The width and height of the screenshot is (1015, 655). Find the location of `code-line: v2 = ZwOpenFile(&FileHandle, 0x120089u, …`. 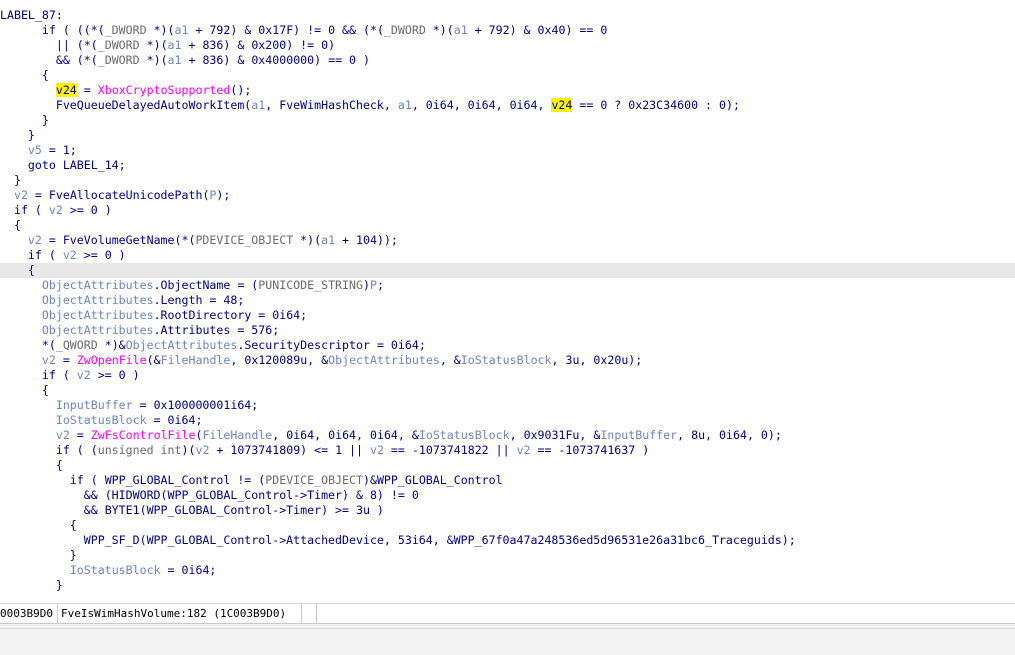

code-line: v2 = ZwOpenFile(&FileHandle, 0x120089u, … is located at coordinates (507, 360).